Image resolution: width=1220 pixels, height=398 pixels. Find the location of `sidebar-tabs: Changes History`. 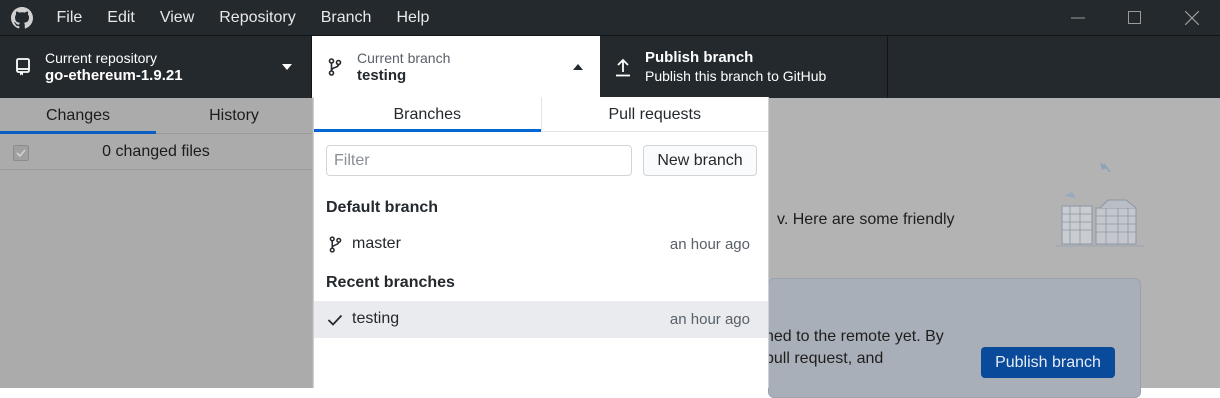

sidebar-tabs: Changes History is located at coordinates (156, 116).